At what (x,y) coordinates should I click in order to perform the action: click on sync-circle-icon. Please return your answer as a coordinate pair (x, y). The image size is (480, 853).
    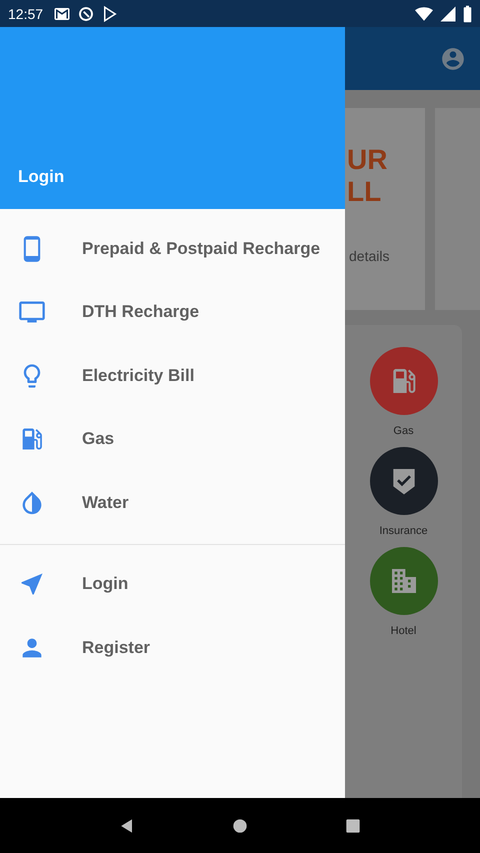
    Looking at the image, I should click on (86, 13).